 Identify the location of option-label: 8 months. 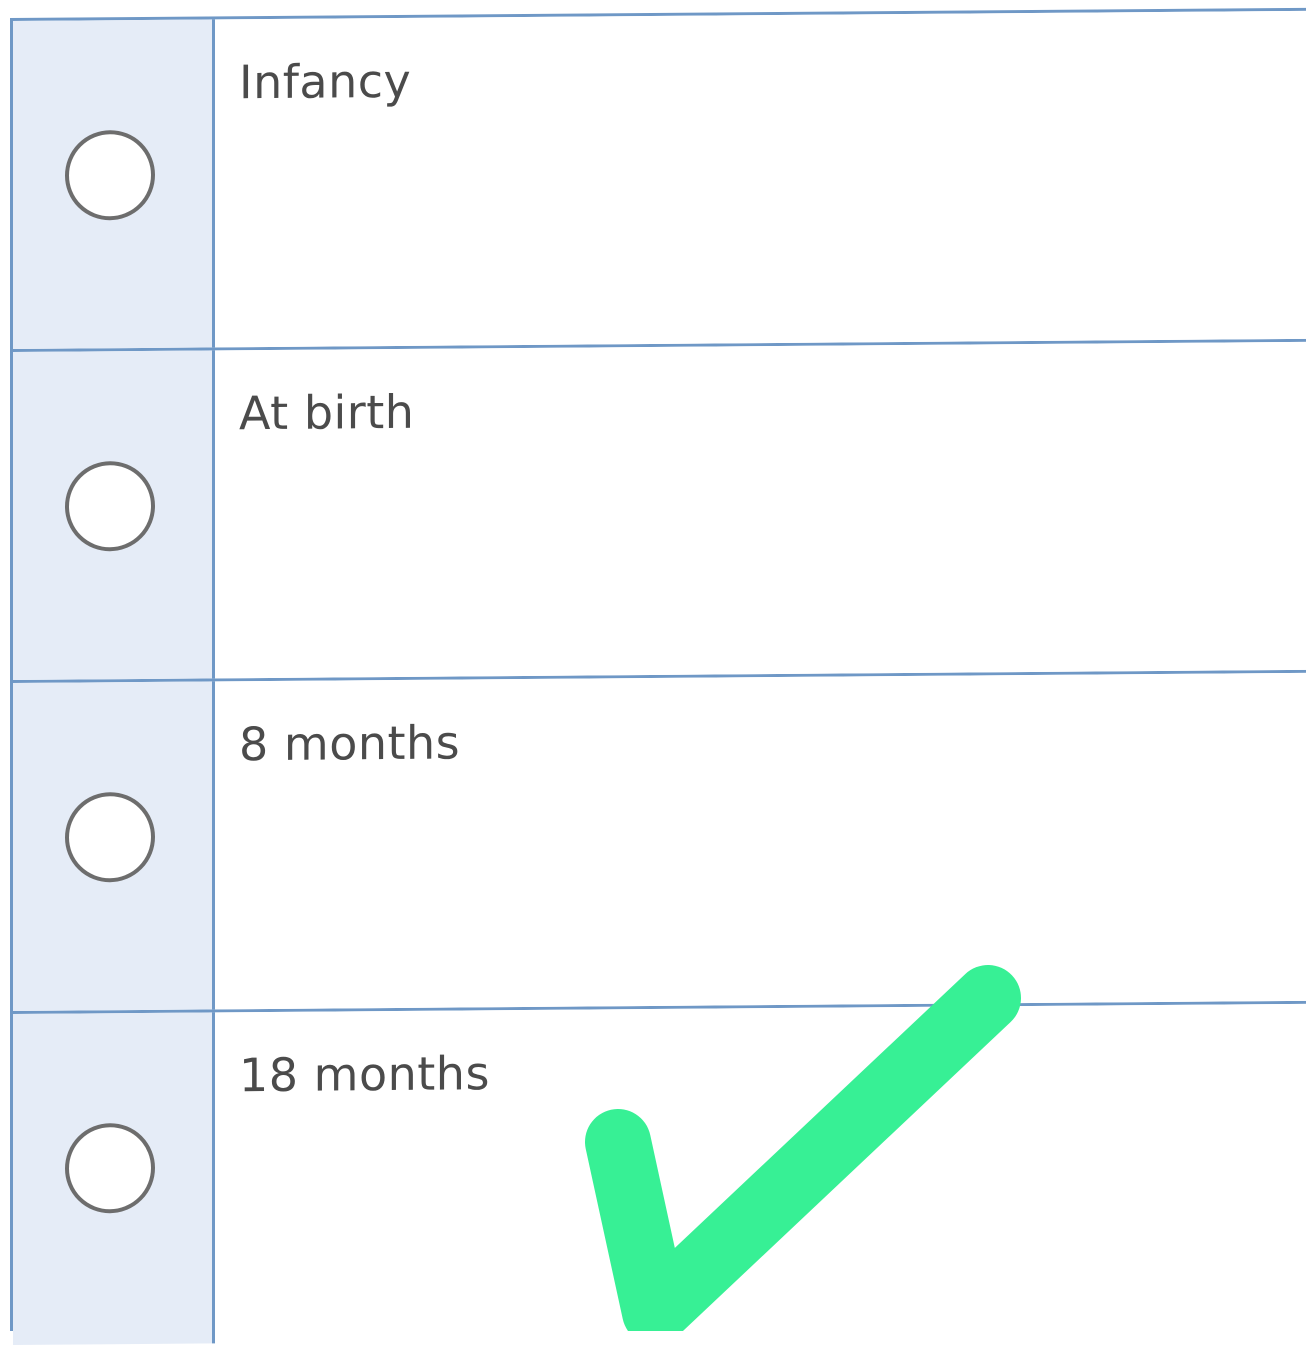
(350, 743).